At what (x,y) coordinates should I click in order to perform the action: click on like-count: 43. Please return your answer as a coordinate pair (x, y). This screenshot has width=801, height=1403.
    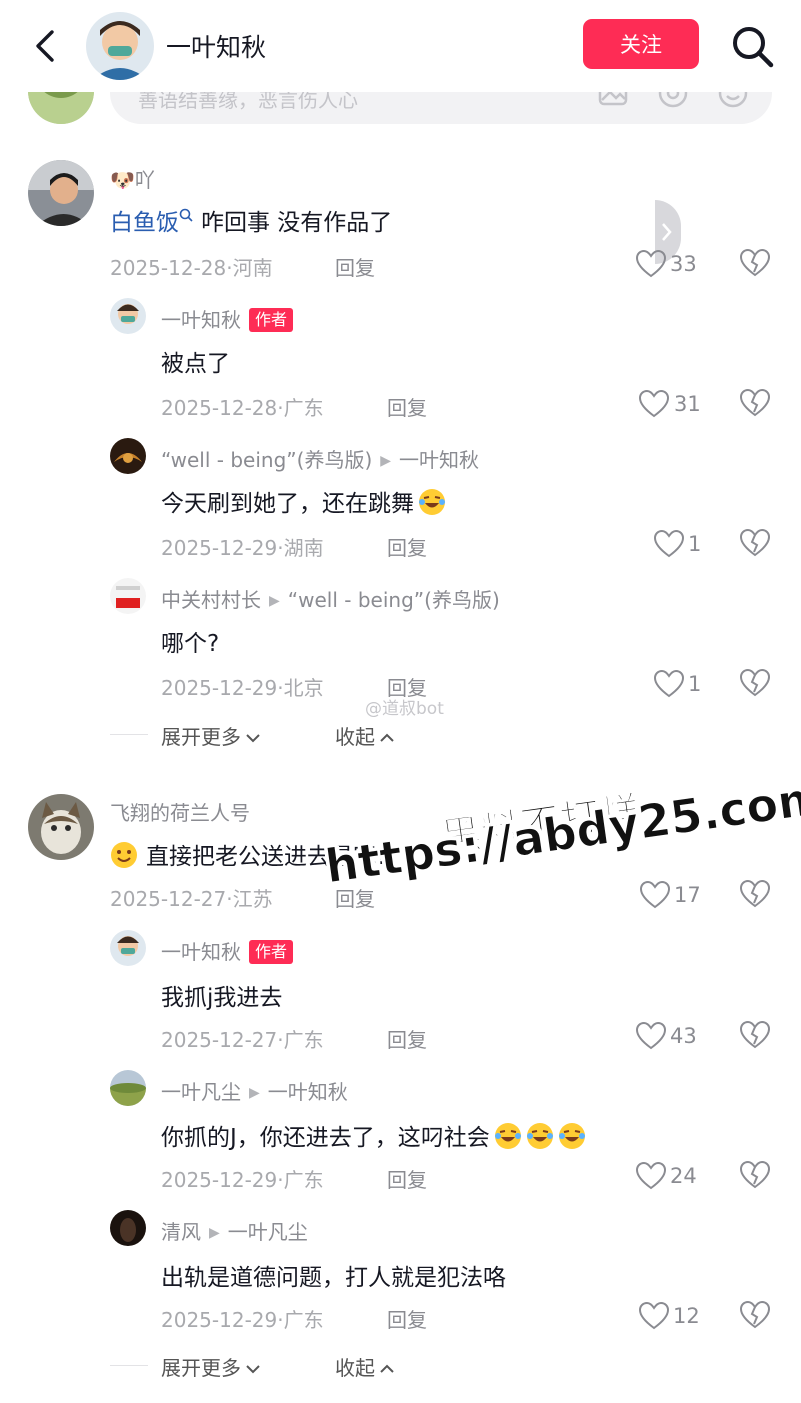
    Looking at the image, I should click on (683, 1036).